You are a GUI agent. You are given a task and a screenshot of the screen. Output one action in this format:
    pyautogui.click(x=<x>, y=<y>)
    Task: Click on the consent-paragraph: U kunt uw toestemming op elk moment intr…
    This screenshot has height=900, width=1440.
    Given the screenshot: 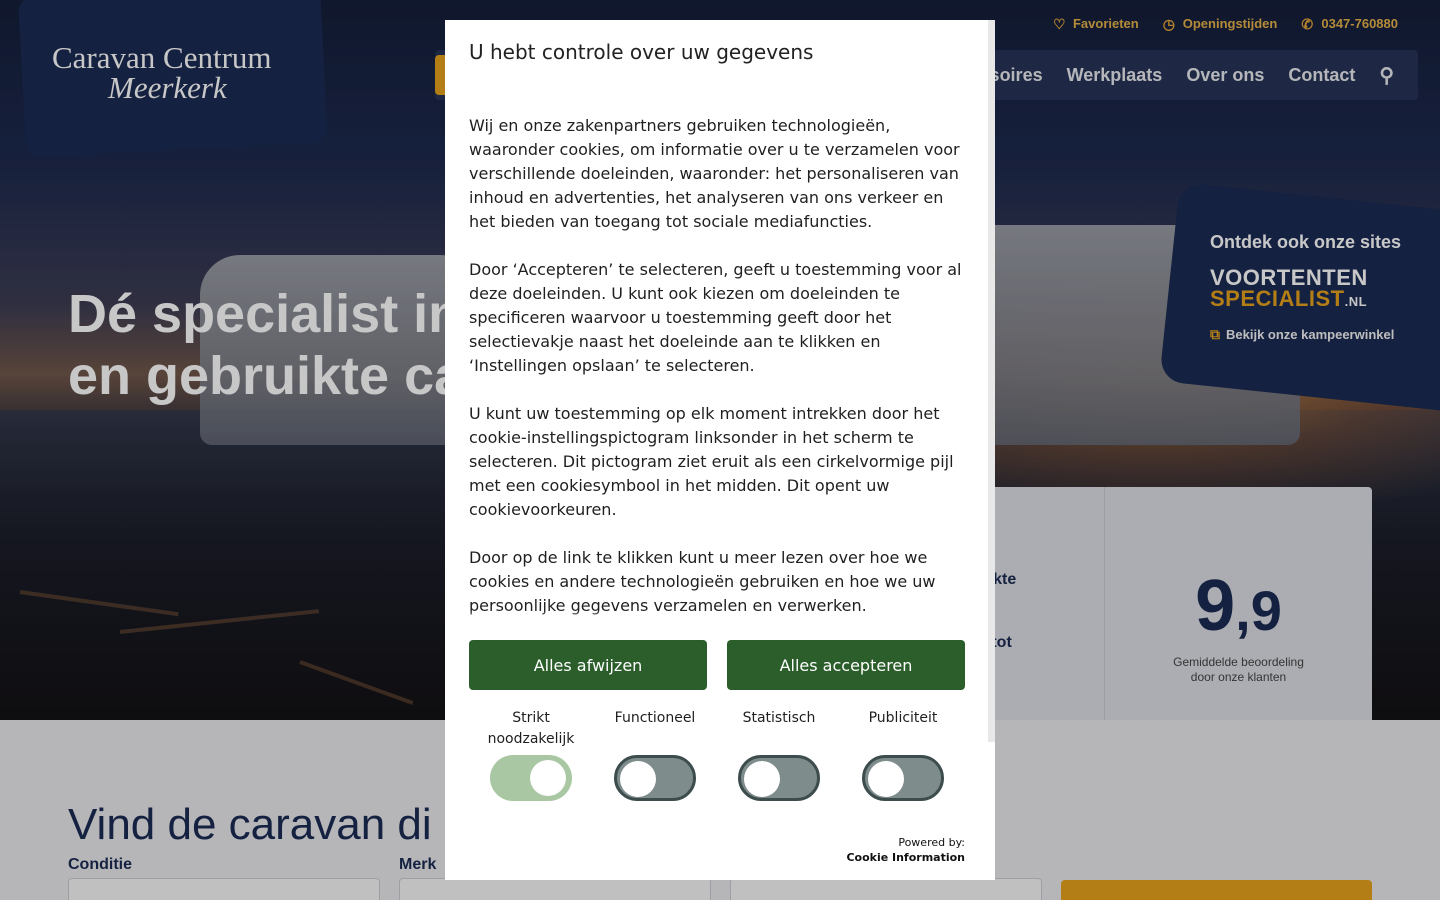 What is the action you would take?
    pyautogui.click(x=711, y=461)
    